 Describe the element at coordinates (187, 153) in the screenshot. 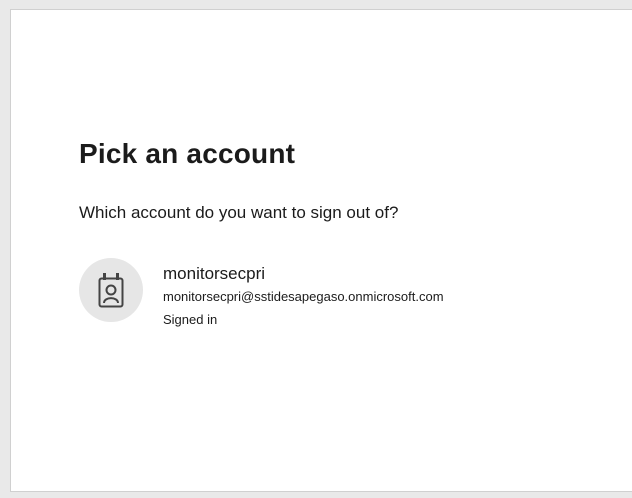

I see `page-title: Pick an account` at that location.